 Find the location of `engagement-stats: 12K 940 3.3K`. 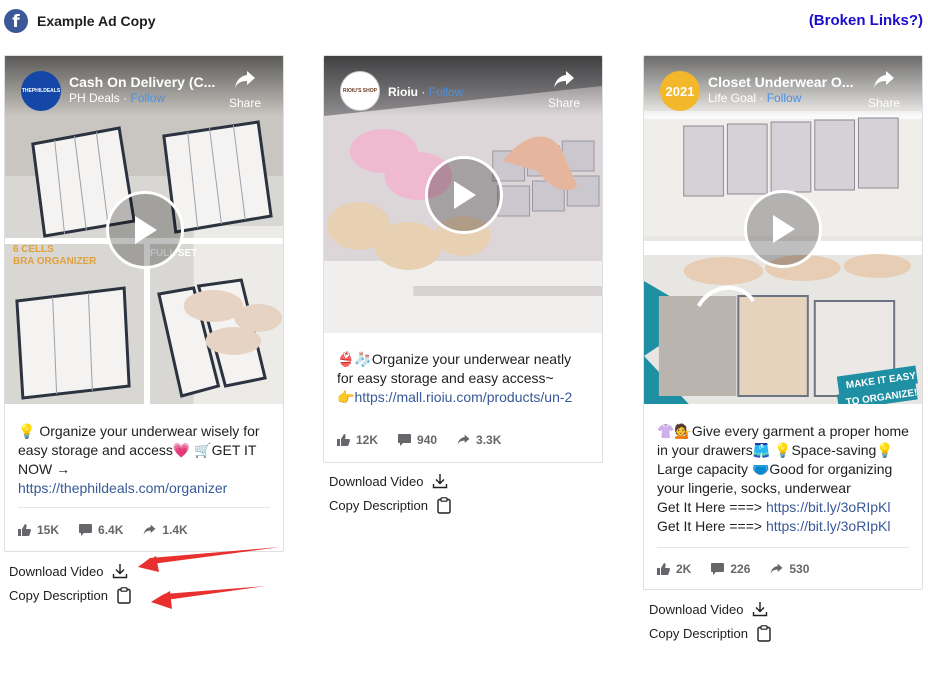

engagement-stats: 12K 940 3.3K is located at coordinates (463, 440).